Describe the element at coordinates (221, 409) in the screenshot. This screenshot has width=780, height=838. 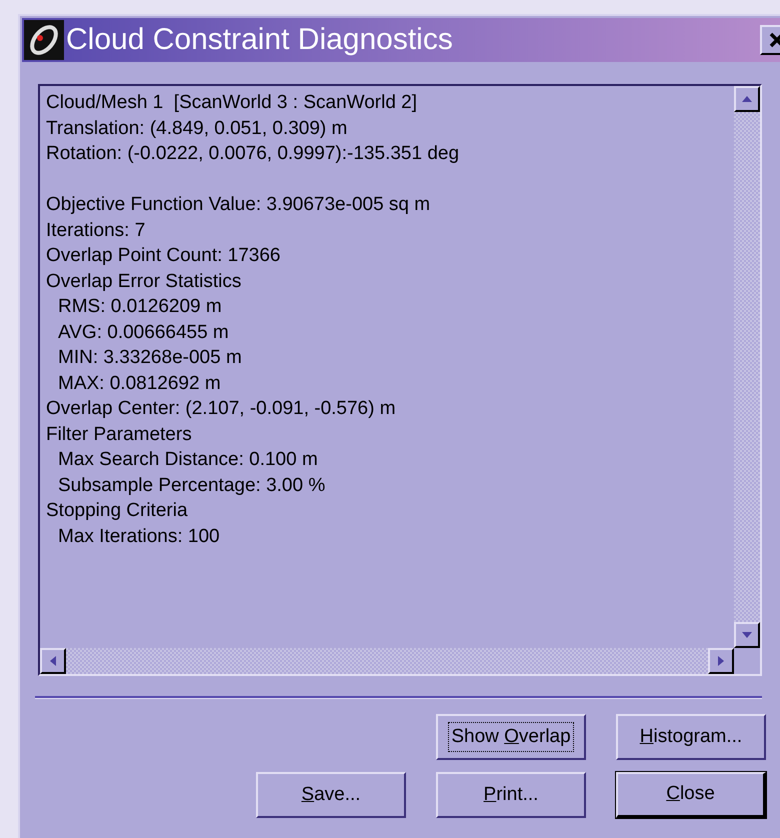
I see `report-line: Overlap Center: (2.107, -0.091, -0.576) m` at that location.